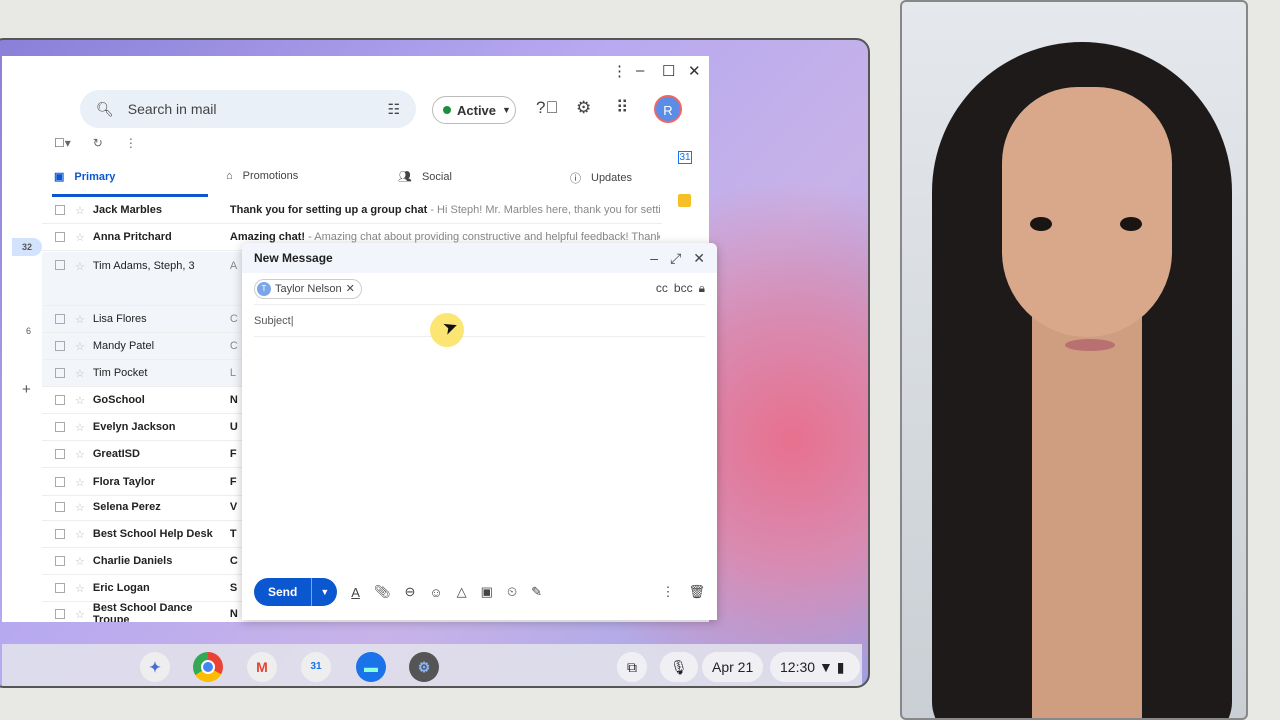  I want to click on email-subject: N, so click(233, 400).